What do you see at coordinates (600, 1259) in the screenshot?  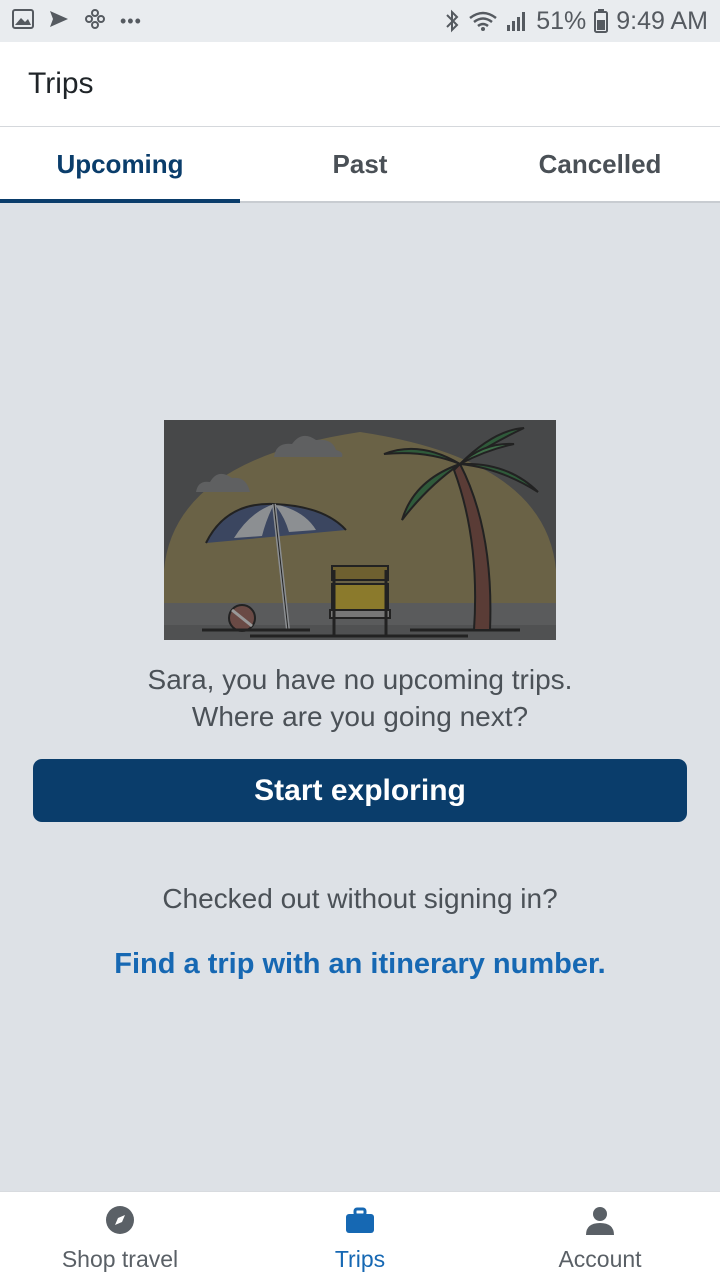 I see `nav-label-account: Account` at bounding box center [600, 1259].